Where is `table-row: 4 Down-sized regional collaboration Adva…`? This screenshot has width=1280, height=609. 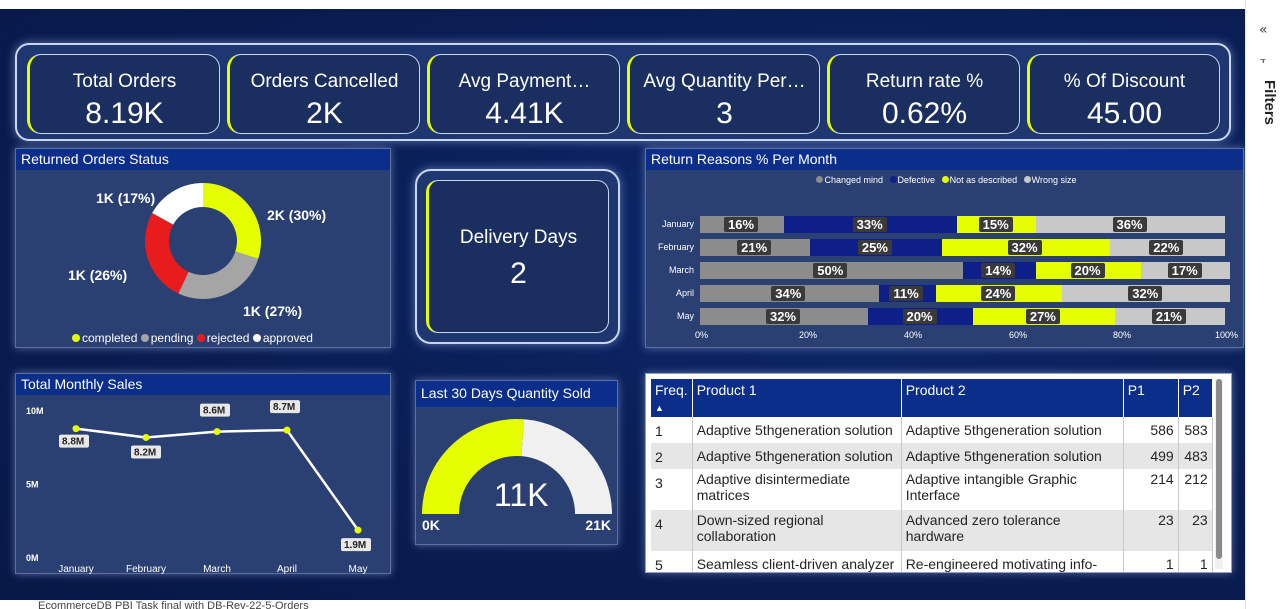 table-row: 4 Down-sized regional collaboration Adva… is located at coordinates (932, 530).